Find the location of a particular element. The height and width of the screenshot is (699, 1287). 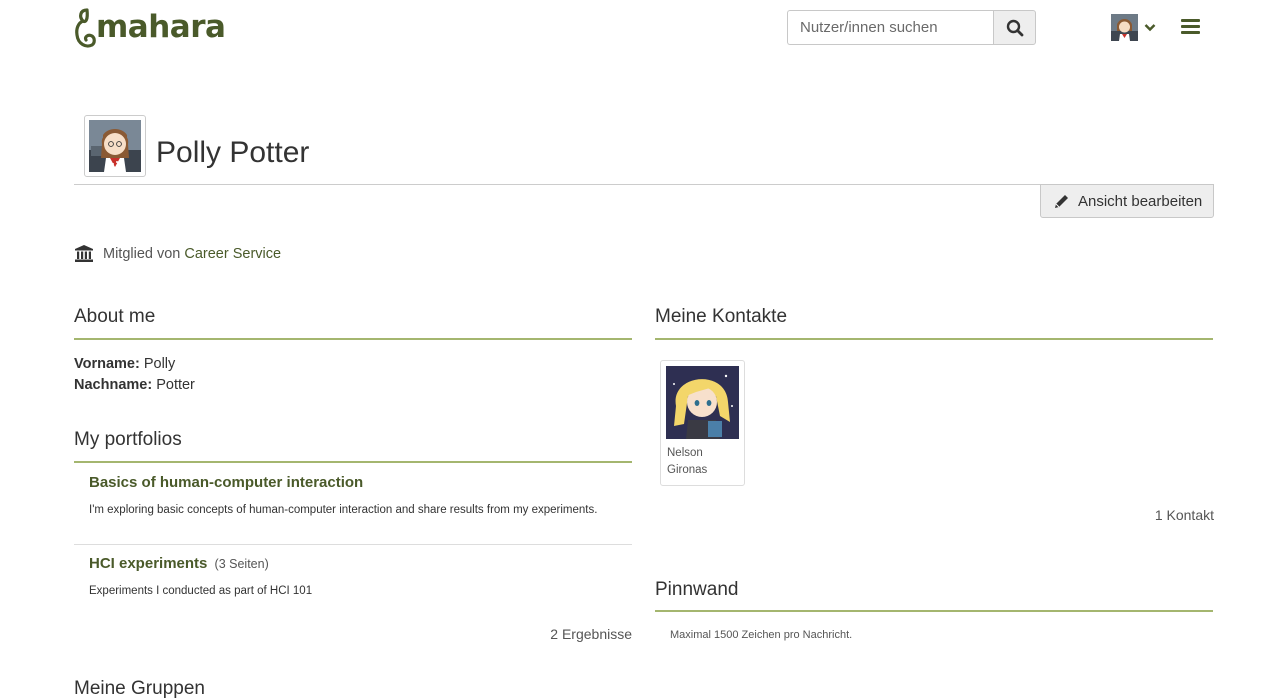

about-me-divider is located at coordinates (353, 339).